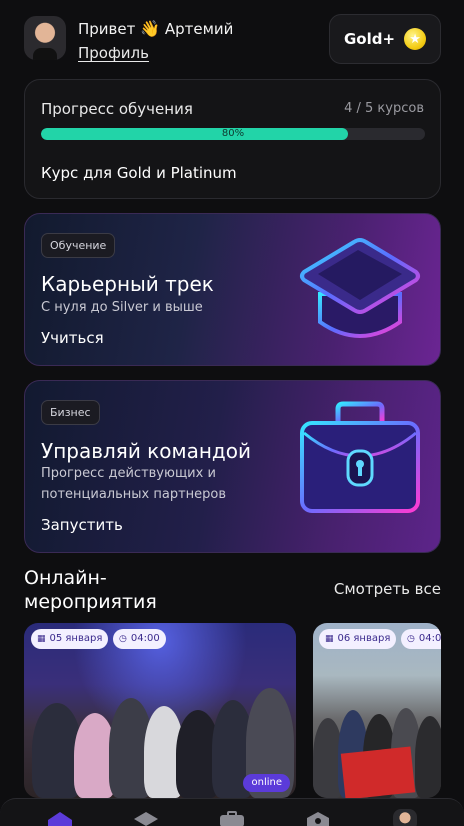 The width and height of the screenshot is (464, 826). What do you see at coordinates (378, 772) in the screenshot?
I see `flag` at bounding box center [378, 772].